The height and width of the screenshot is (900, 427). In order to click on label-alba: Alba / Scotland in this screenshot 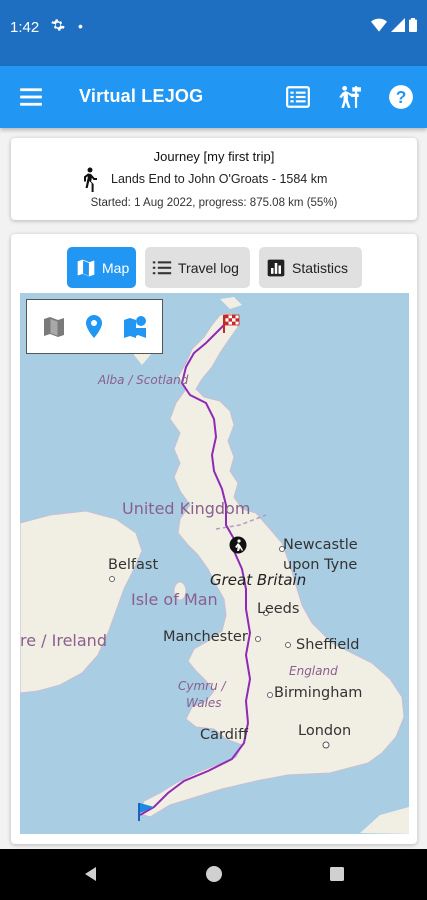, I will do `click(143, 380)`.